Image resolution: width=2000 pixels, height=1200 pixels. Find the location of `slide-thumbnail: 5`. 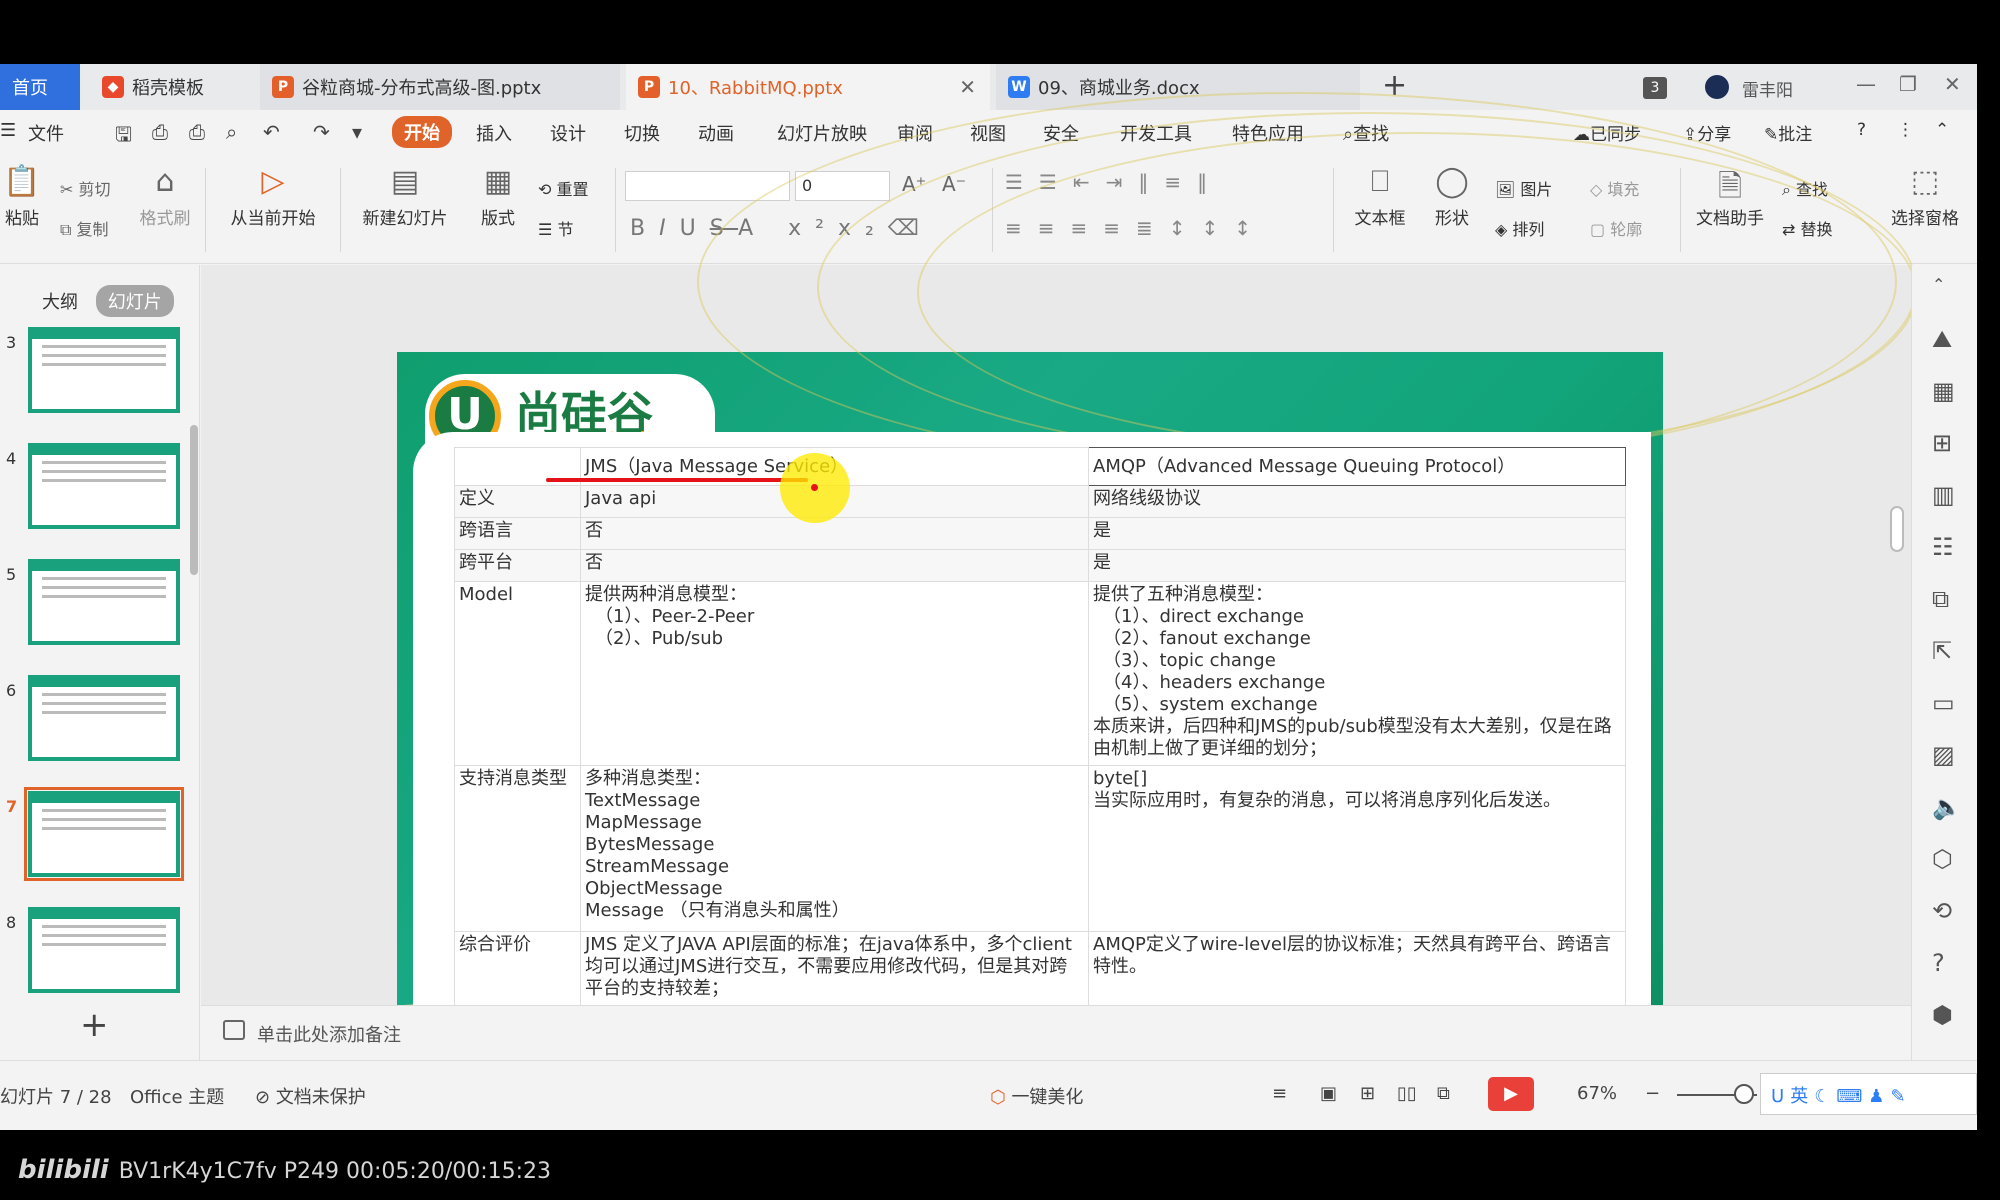

slide-thumbnail: 5 is located at coordinates (95, 604).